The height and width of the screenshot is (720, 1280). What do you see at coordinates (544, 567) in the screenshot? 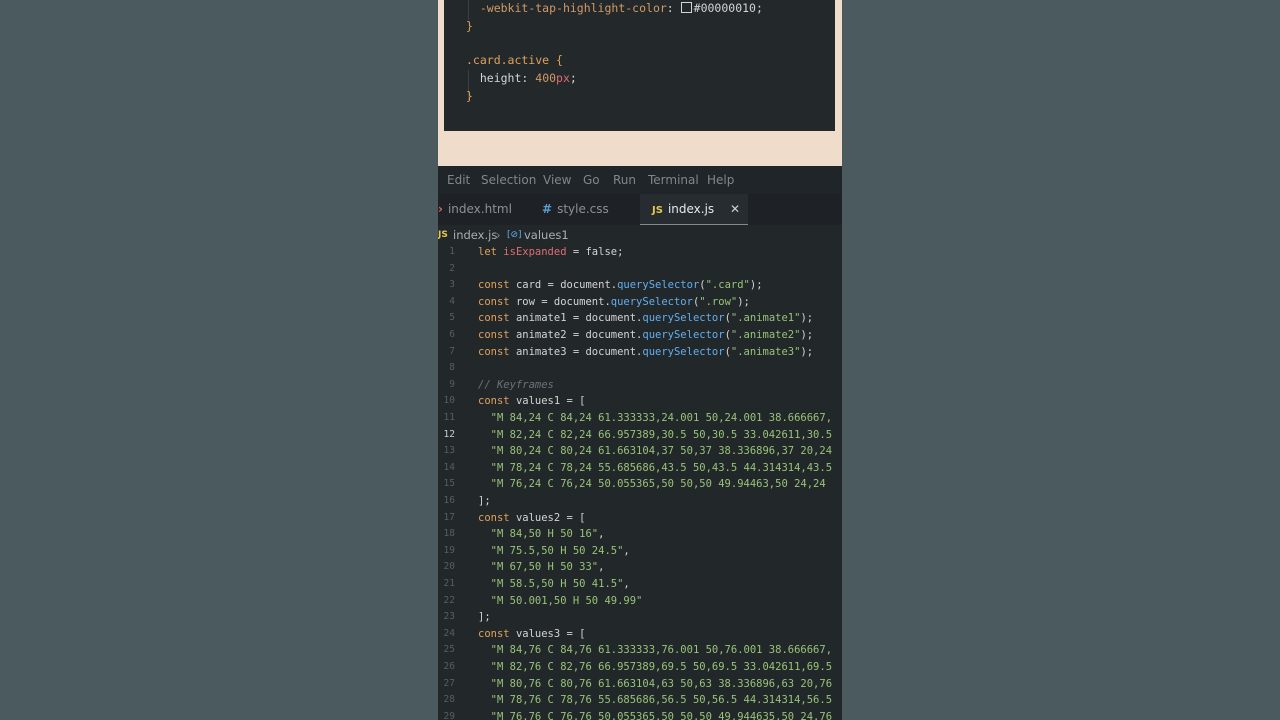
I see `code-token: "M 67,50 H 50 33"` at bounding box center [544, 567].